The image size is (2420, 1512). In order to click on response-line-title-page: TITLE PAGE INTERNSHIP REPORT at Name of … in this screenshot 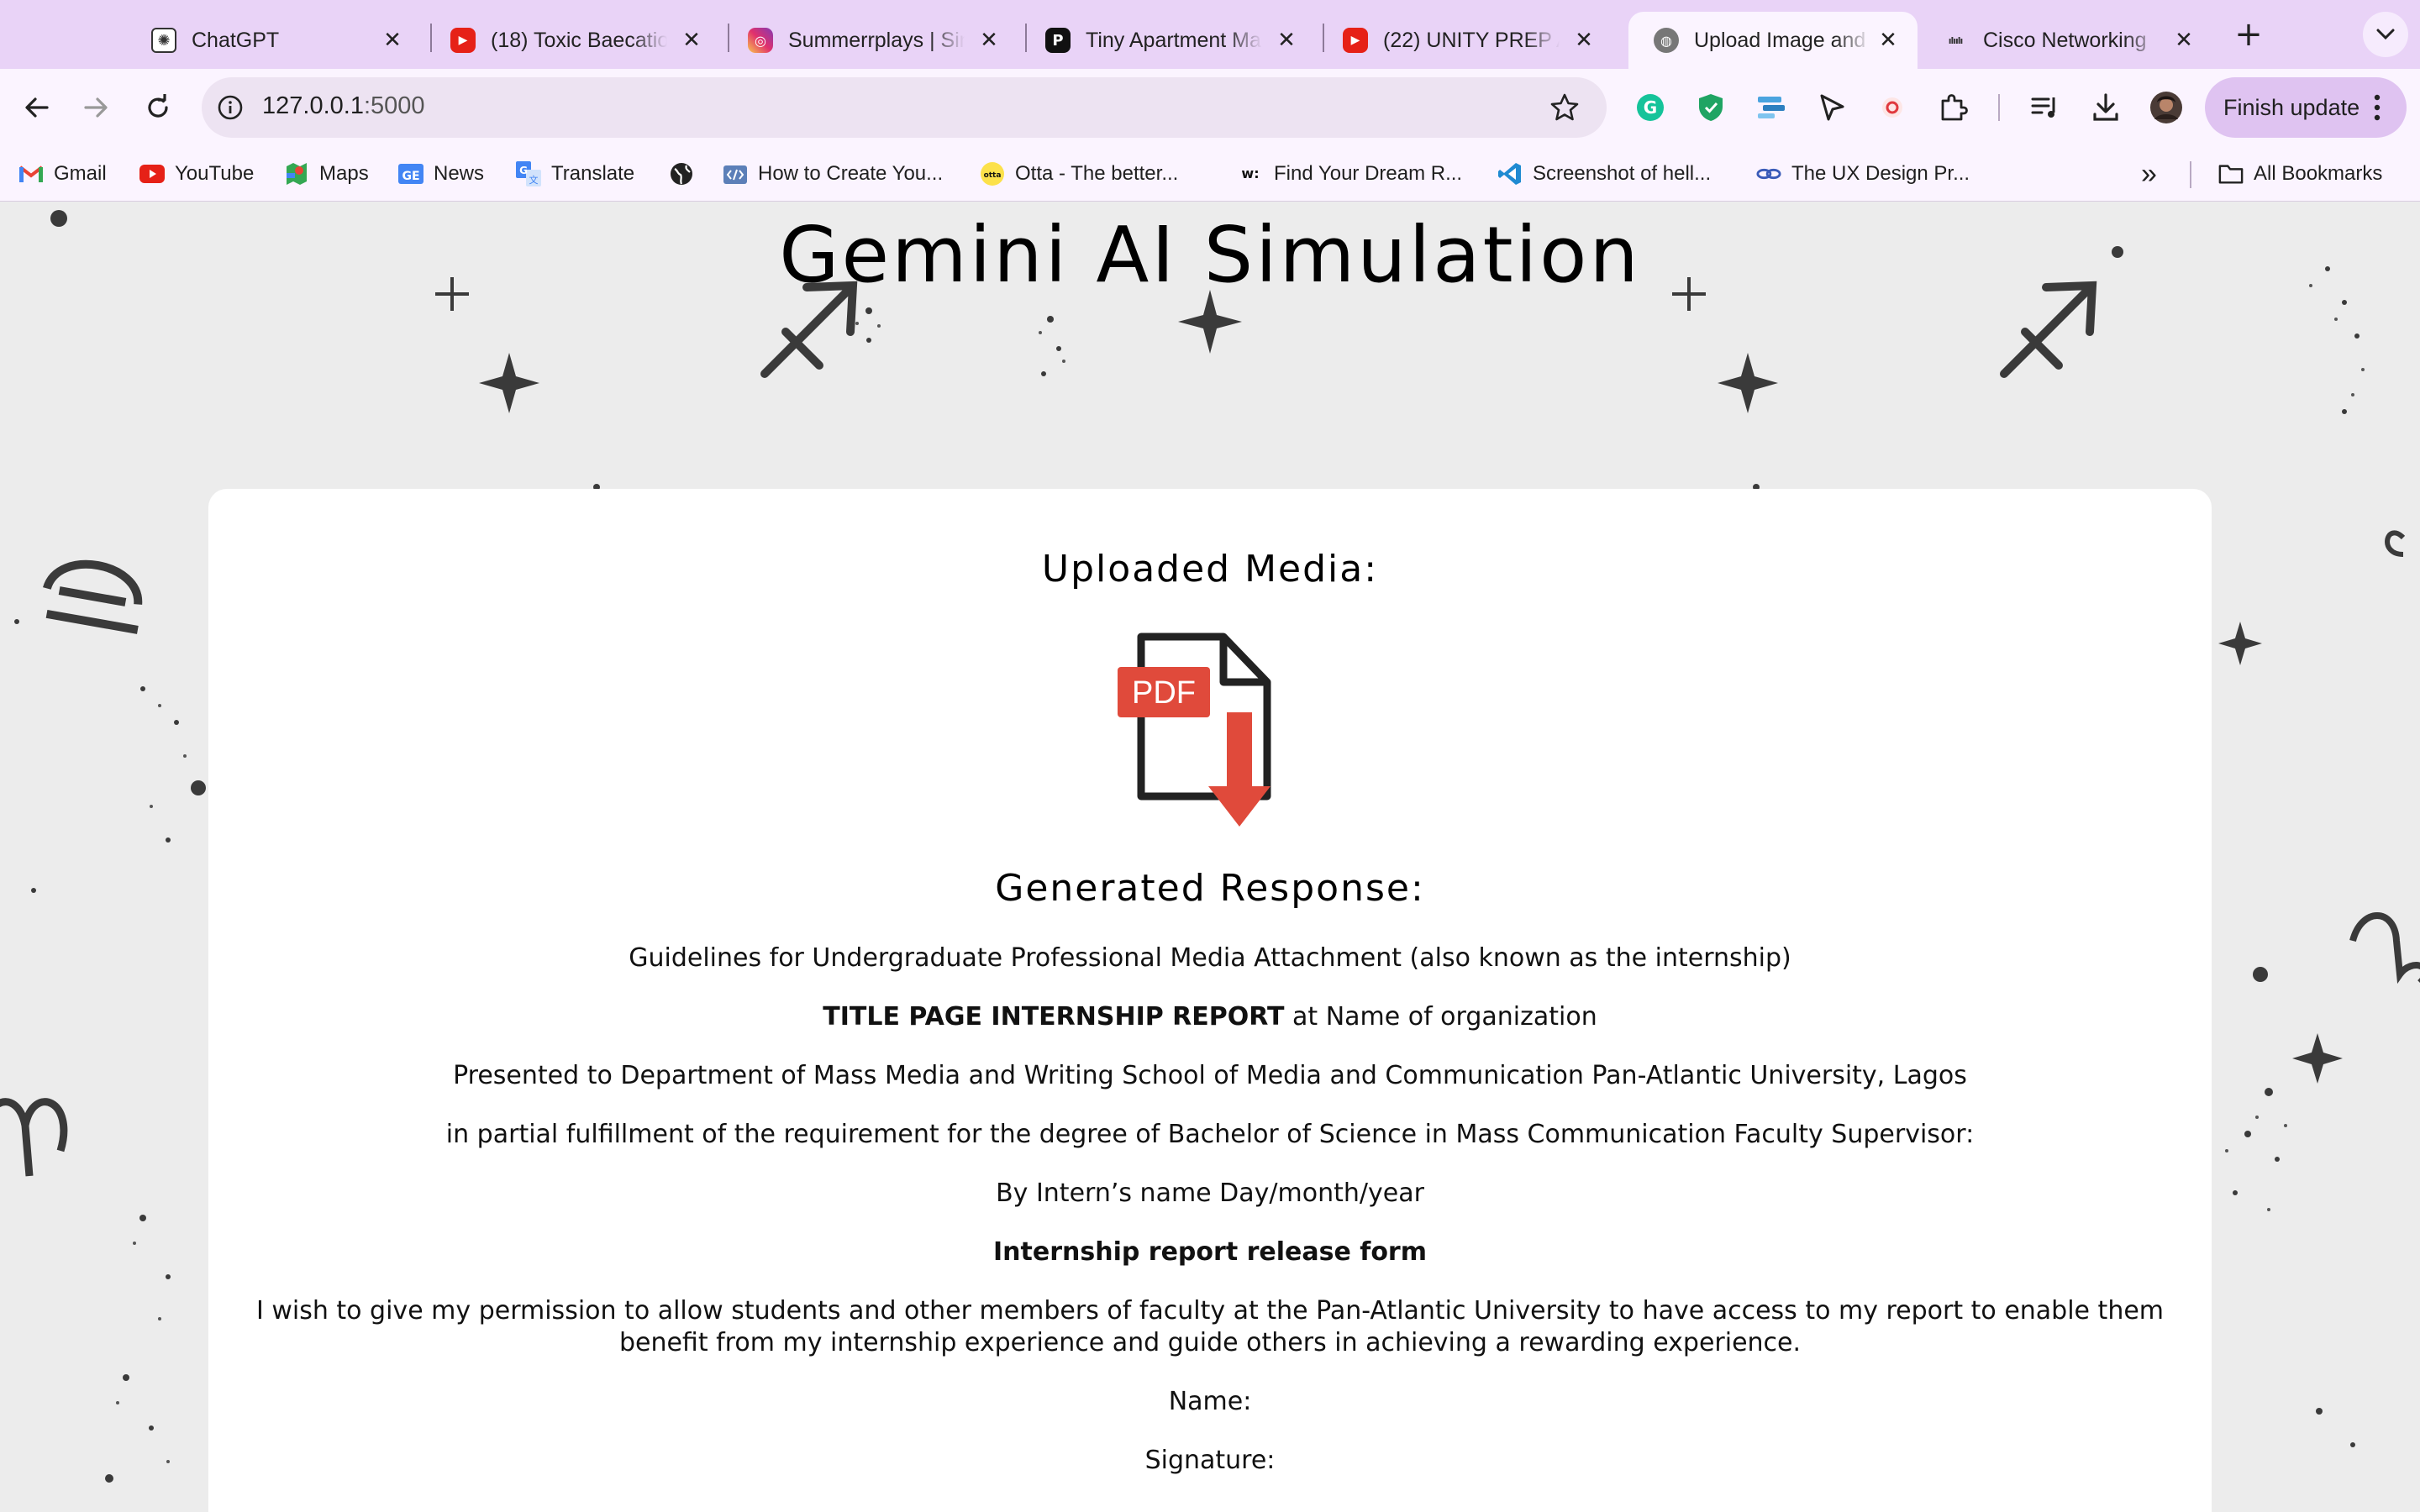, I will do `click(1210, 1017)`.